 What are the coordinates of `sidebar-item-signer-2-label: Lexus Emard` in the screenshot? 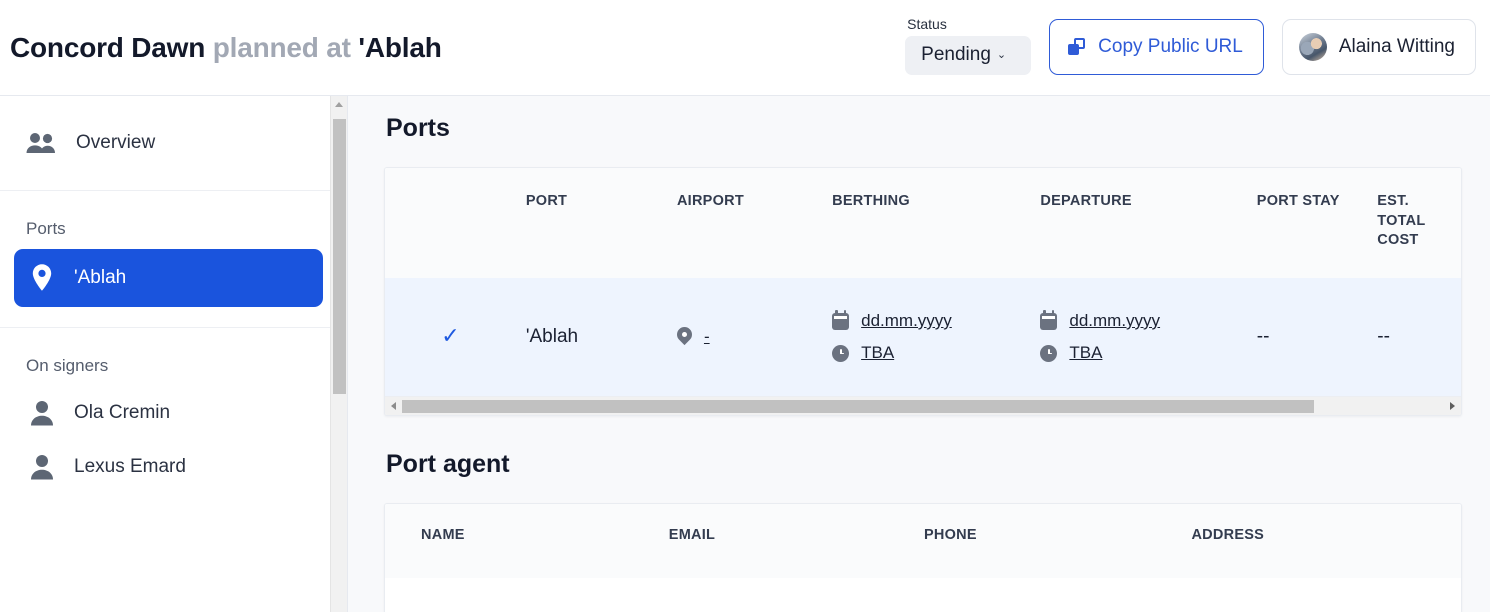 It's located at (130, 466).